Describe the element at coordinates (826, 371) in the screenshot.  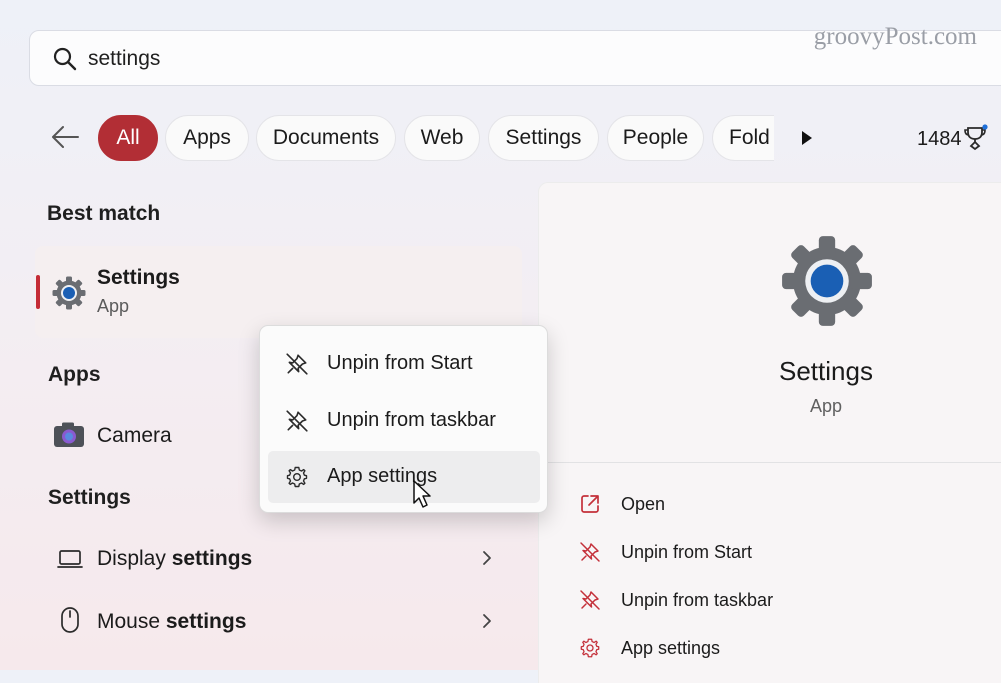
I see `detail-title: Settings` at that location.